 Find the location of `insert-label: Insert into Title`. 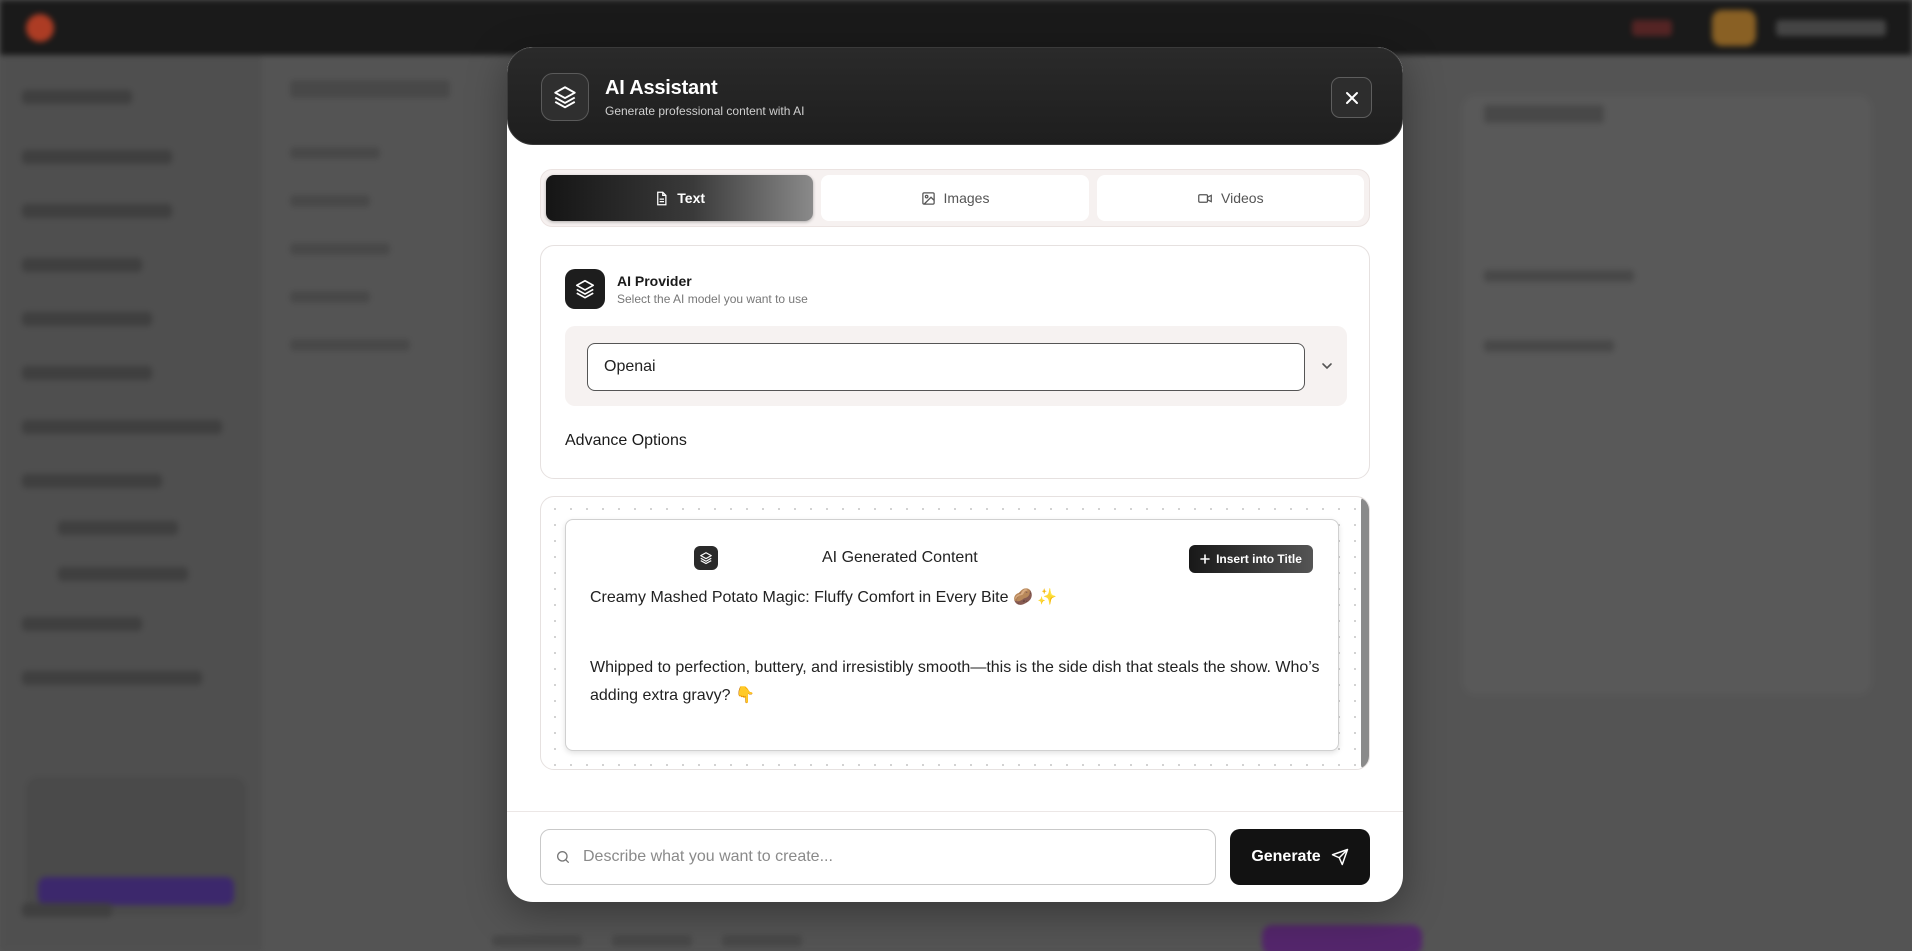

insert-label: Insert into Title is located at coordinates (1259, 559).